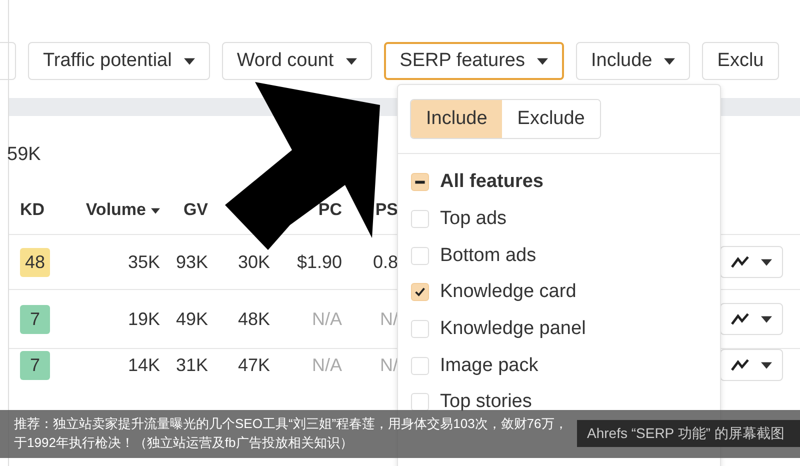 This screenshot has height=466, width=800. I want to click on table-cell: 31K, so click(192, 364).